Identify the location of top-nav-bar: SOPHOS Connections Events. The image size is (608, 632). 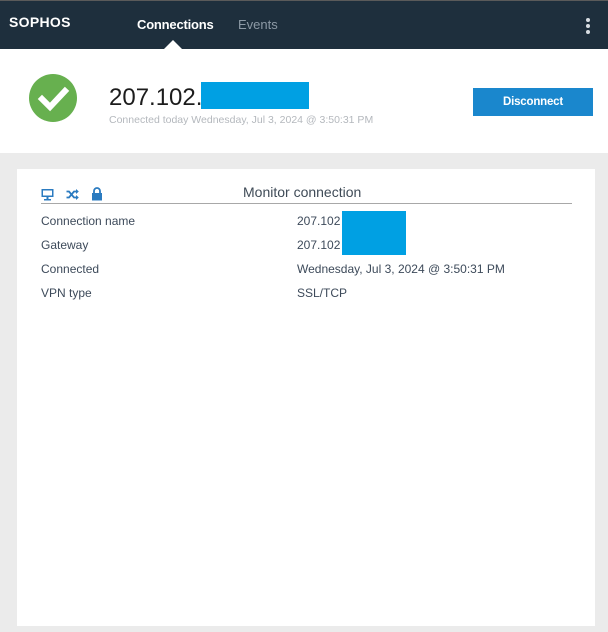
(304, 24).